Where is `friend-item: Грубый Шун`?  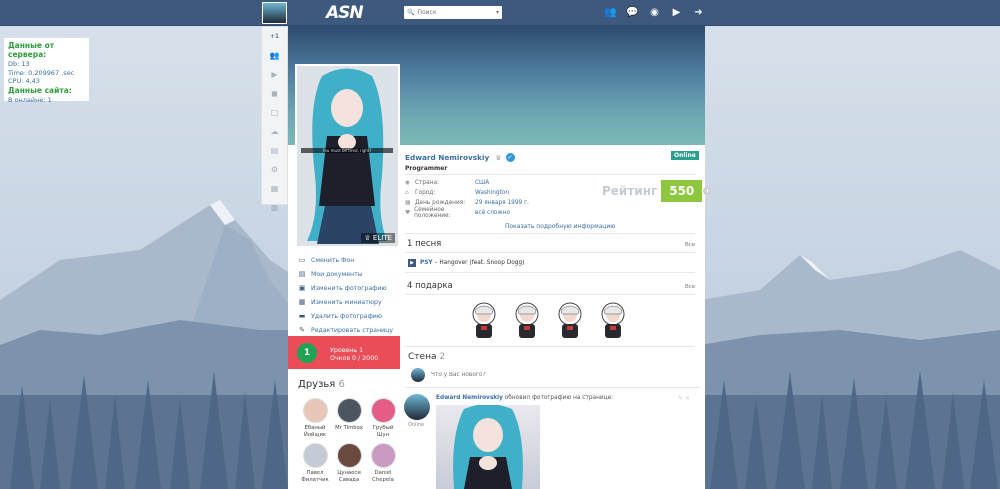 friend-item: Грубый Шун is located at coordinates (383, 418).